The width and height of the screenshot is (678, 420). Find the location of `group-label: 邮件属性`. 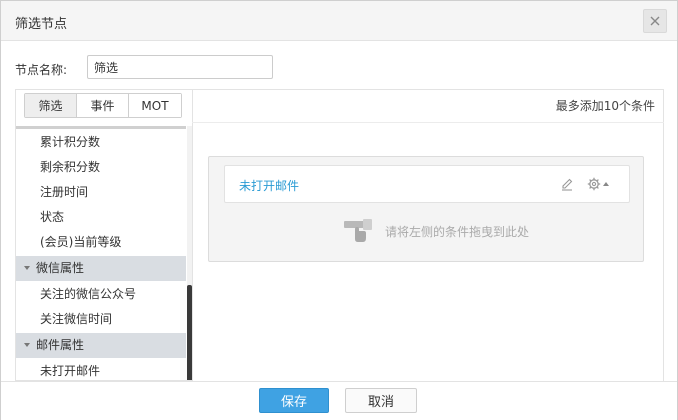

group-label: 邮件属性 is located at coordinates (60, 345).